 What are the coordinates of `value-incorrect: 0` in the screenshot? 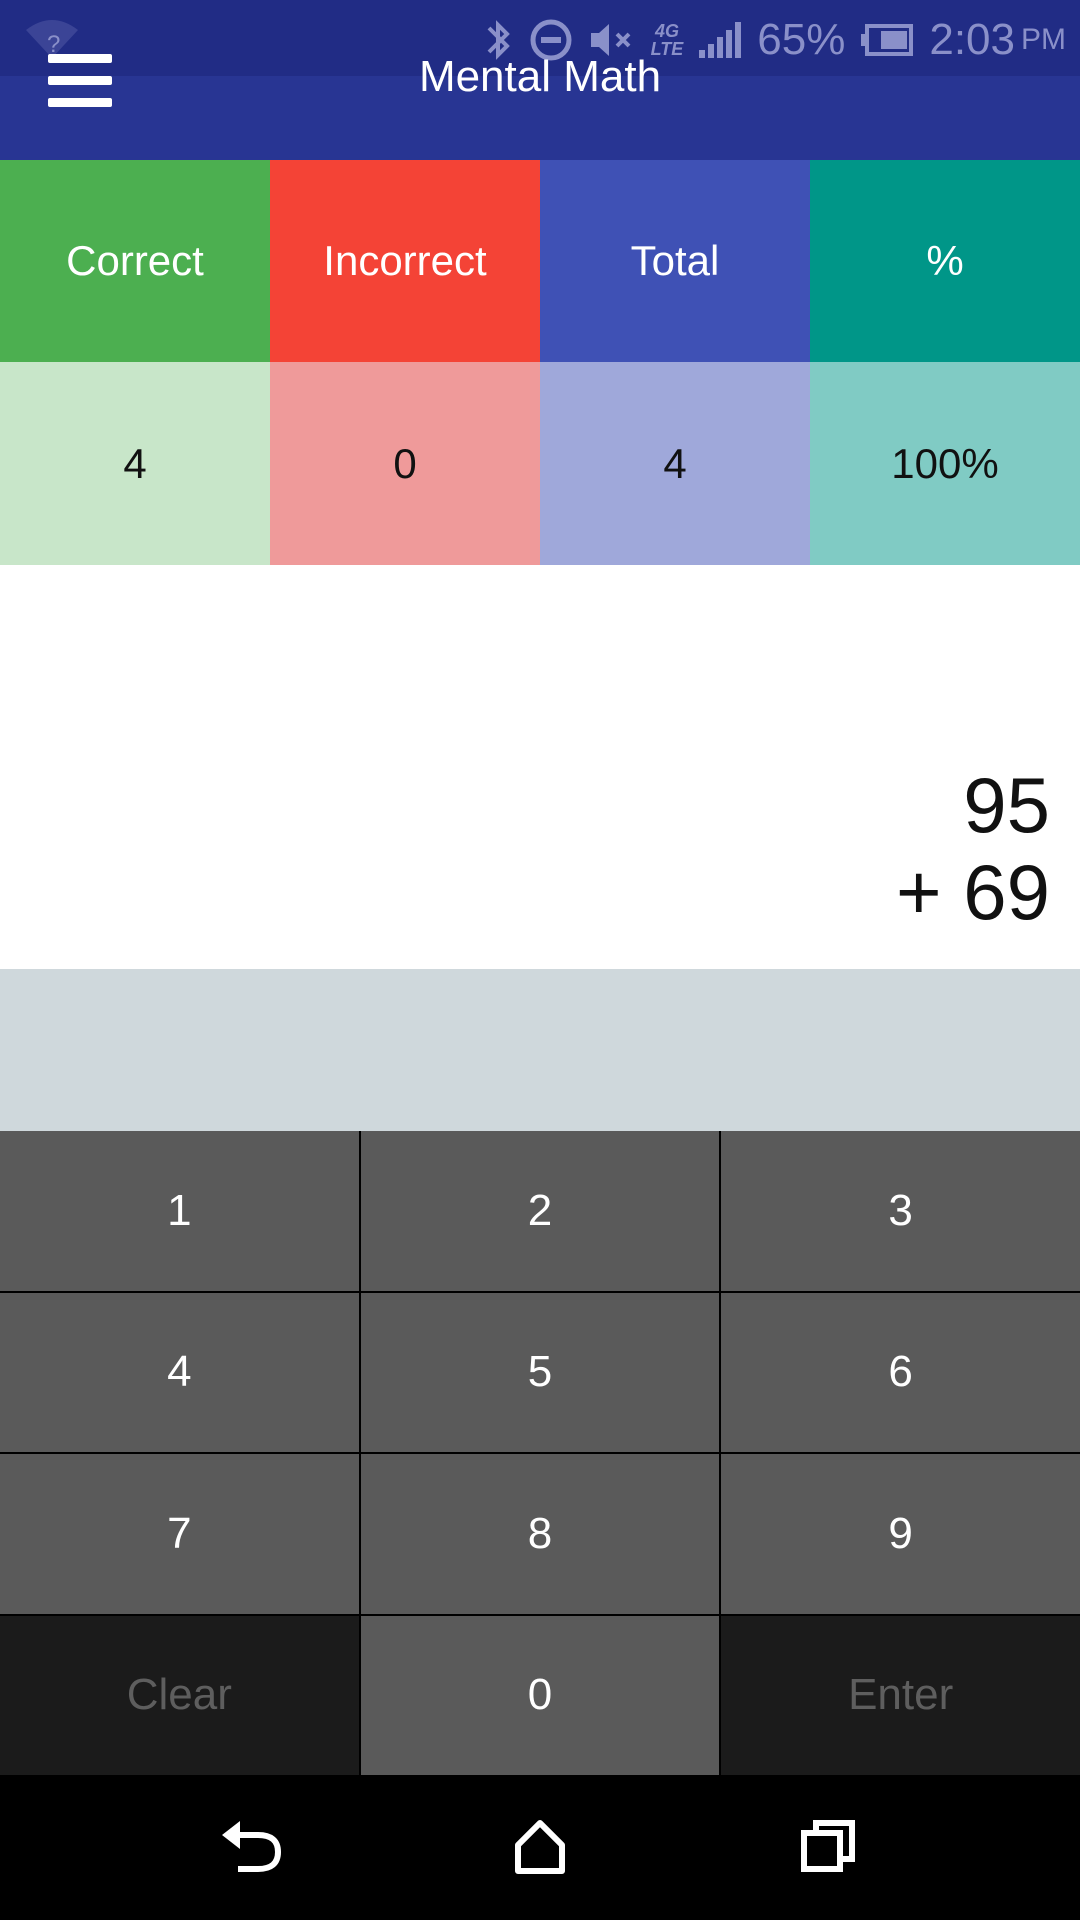 It's located at (405, 463).